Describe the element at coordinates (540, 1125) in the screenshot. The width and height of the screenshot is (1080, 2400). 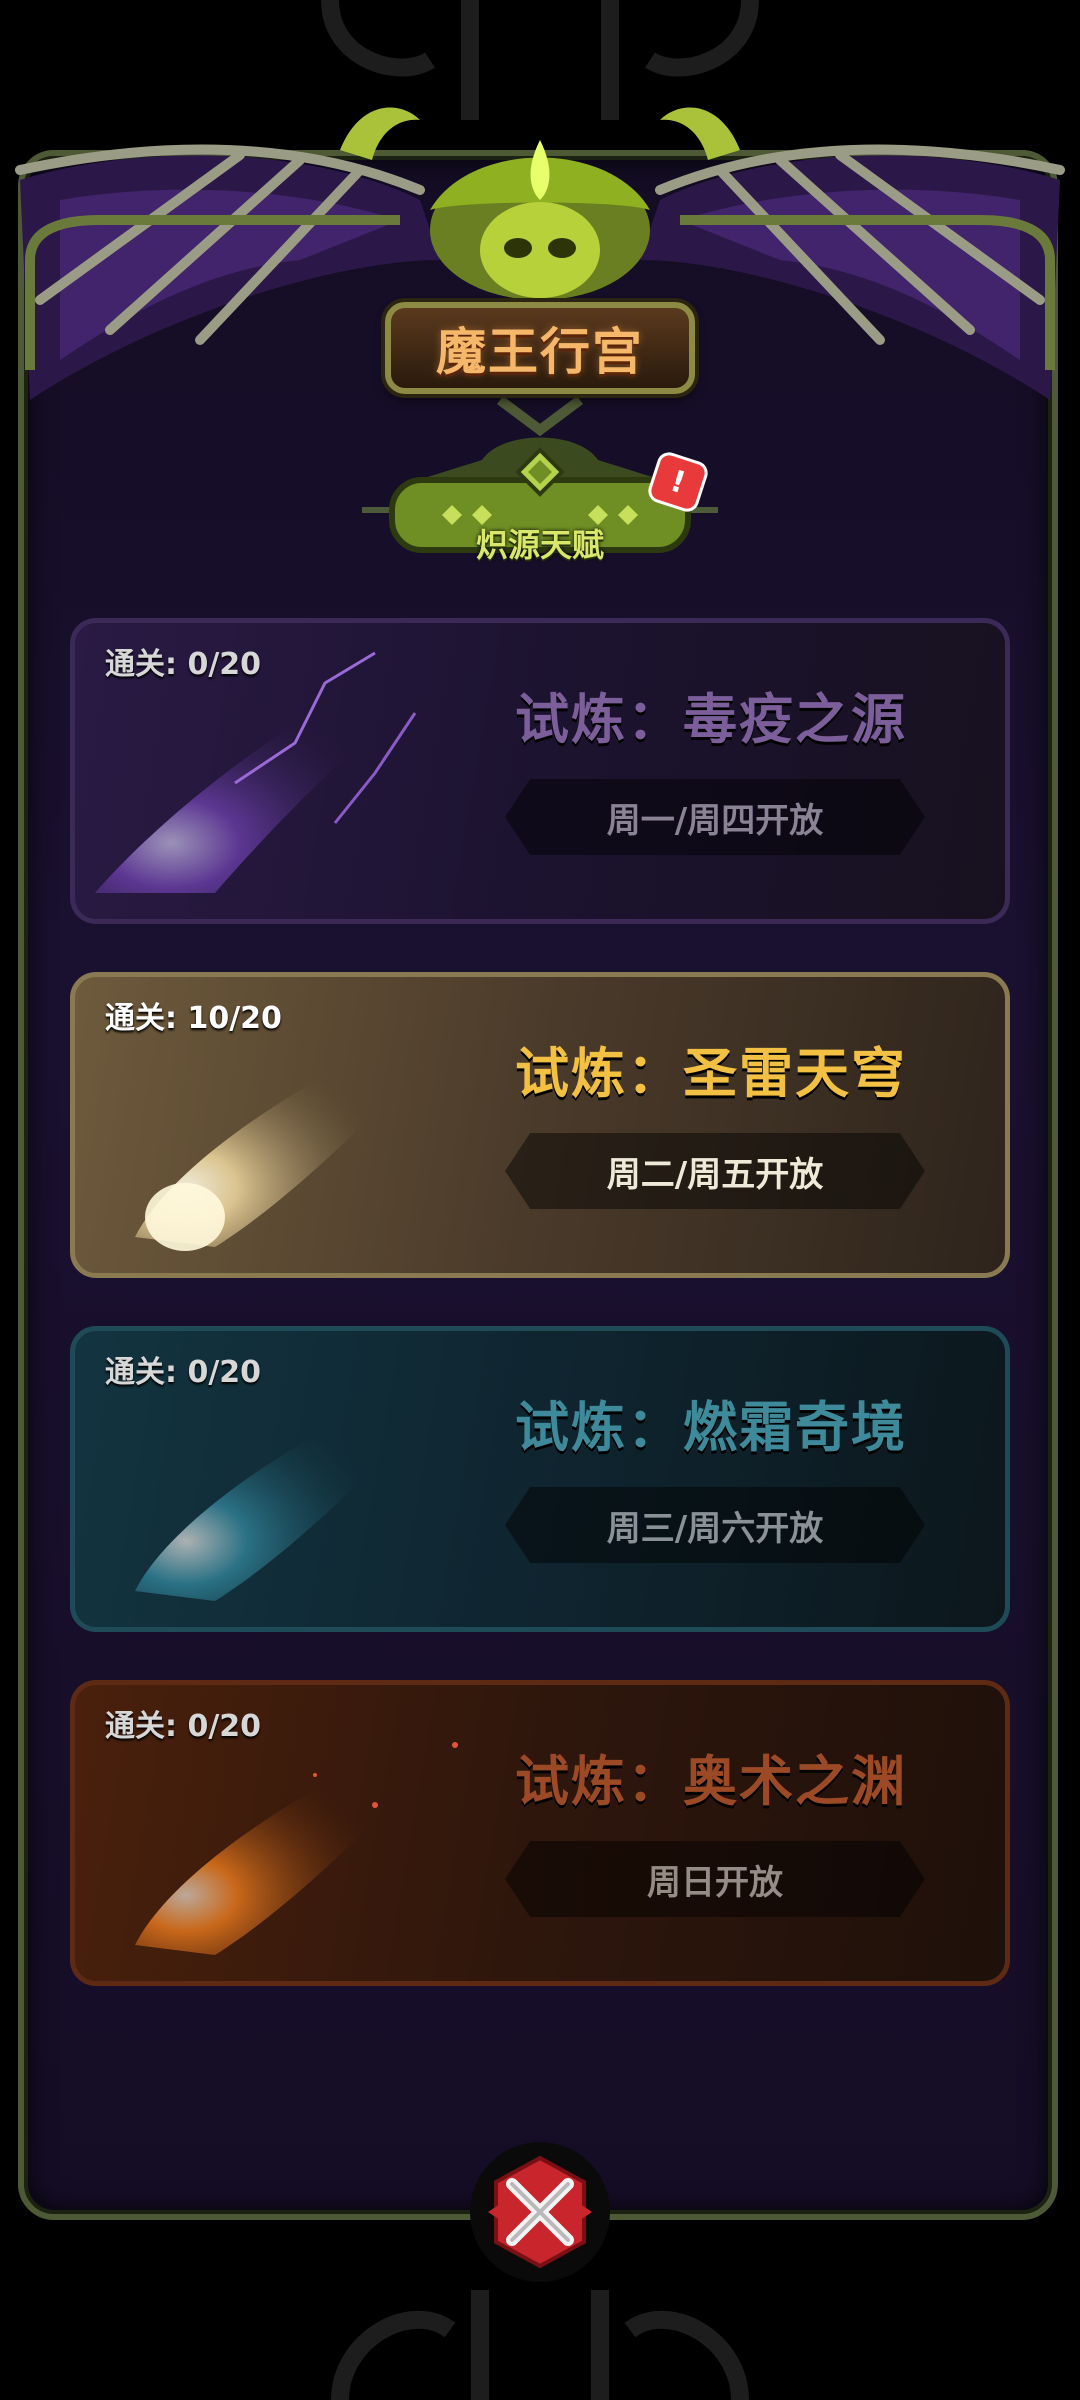
I see `trial-card-thunder: 通关: 10/20 试炼：圣雷天穹 周二/周五开放` at that location.